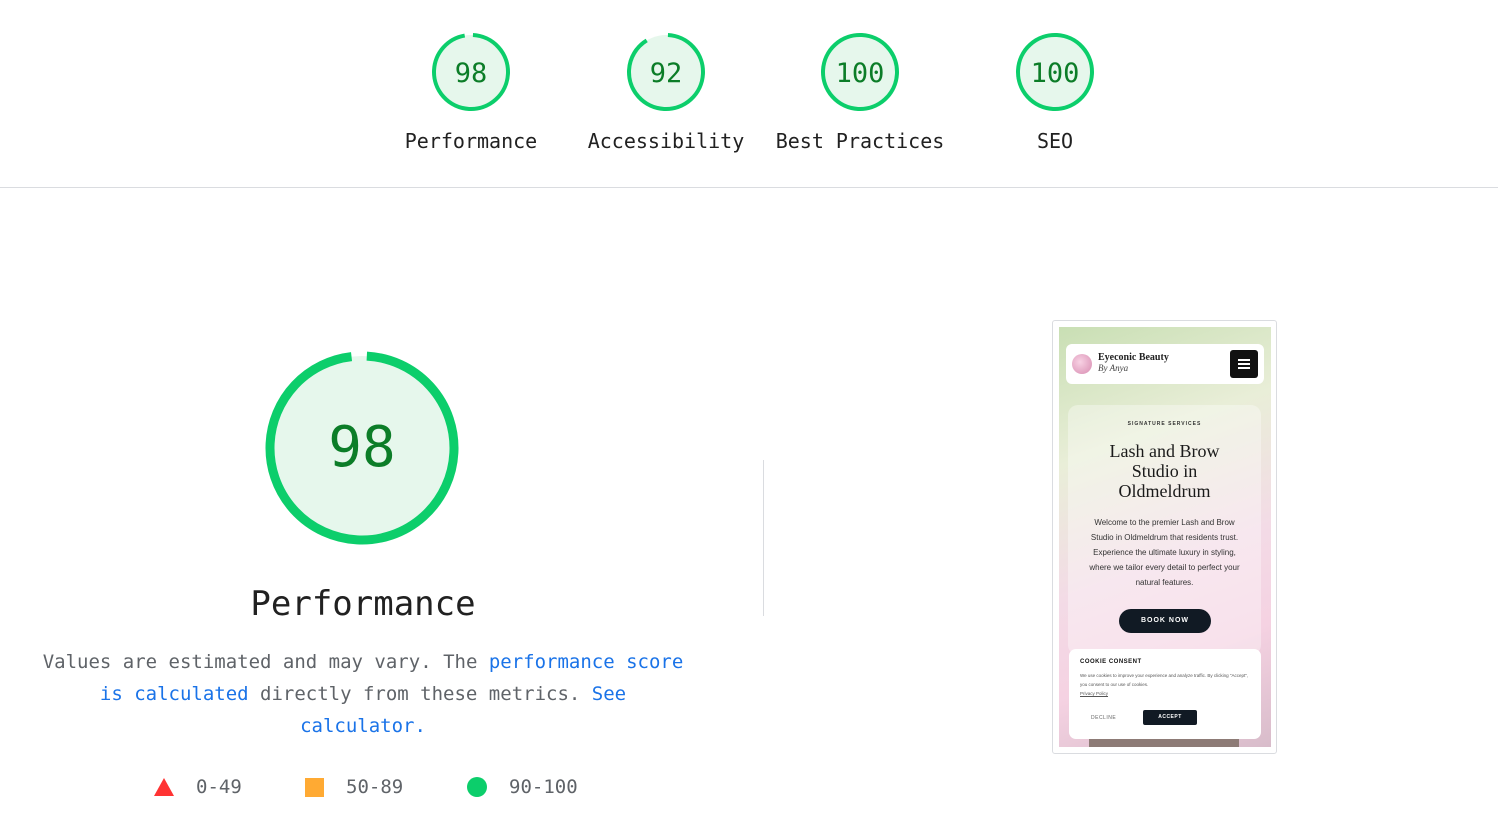 Image resolution: width=1498 pixels, height=824 pixels. Describe the element at coordinates (1055, 141) in the screenshot. I see `gauge-label: SEO` at that location.